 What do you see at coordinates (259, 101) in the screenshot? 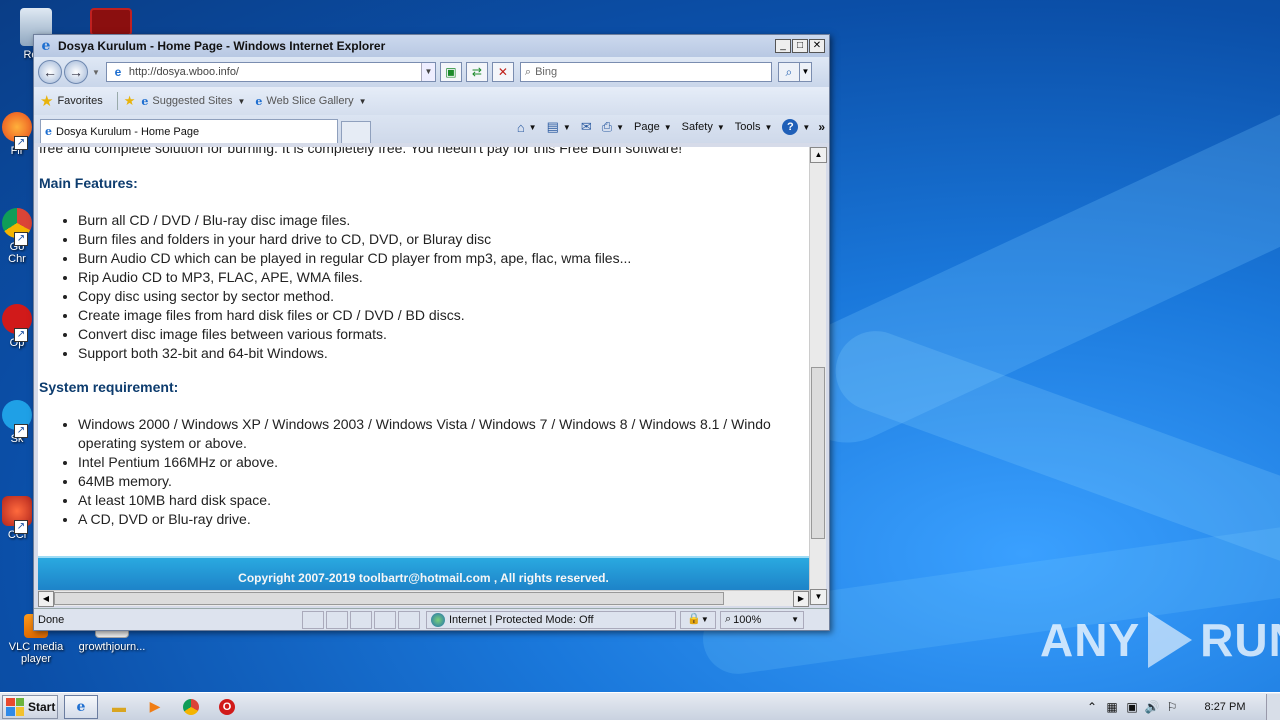
I see `ie-page-icon: e` at bounding box center [259, 101].